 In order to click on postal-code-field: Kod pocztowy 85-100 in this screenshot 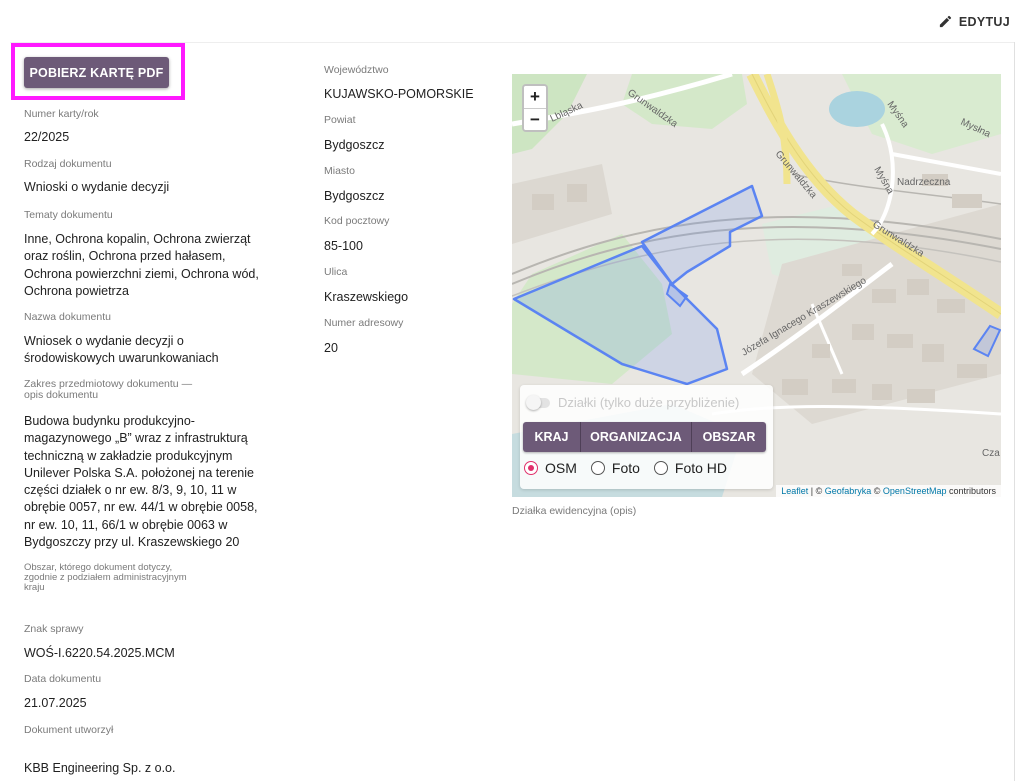, I will do `click(409, 235)`.